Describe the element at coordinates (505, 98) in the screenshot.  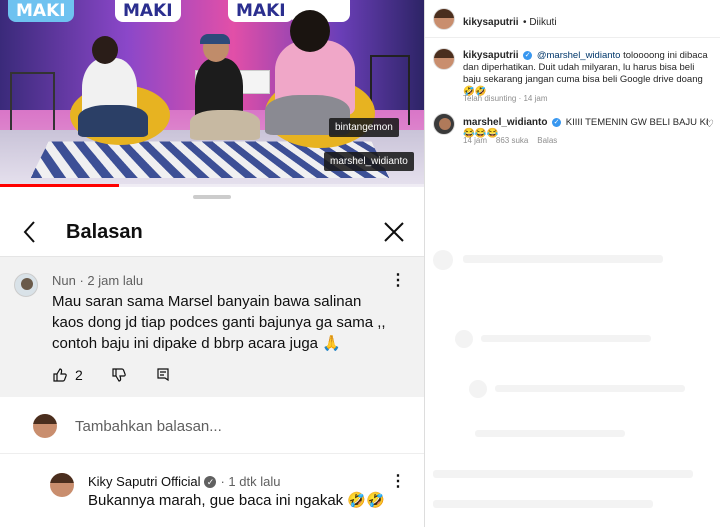
I see `ig-caption-time: Telah disunting · 14 jam` at that location.